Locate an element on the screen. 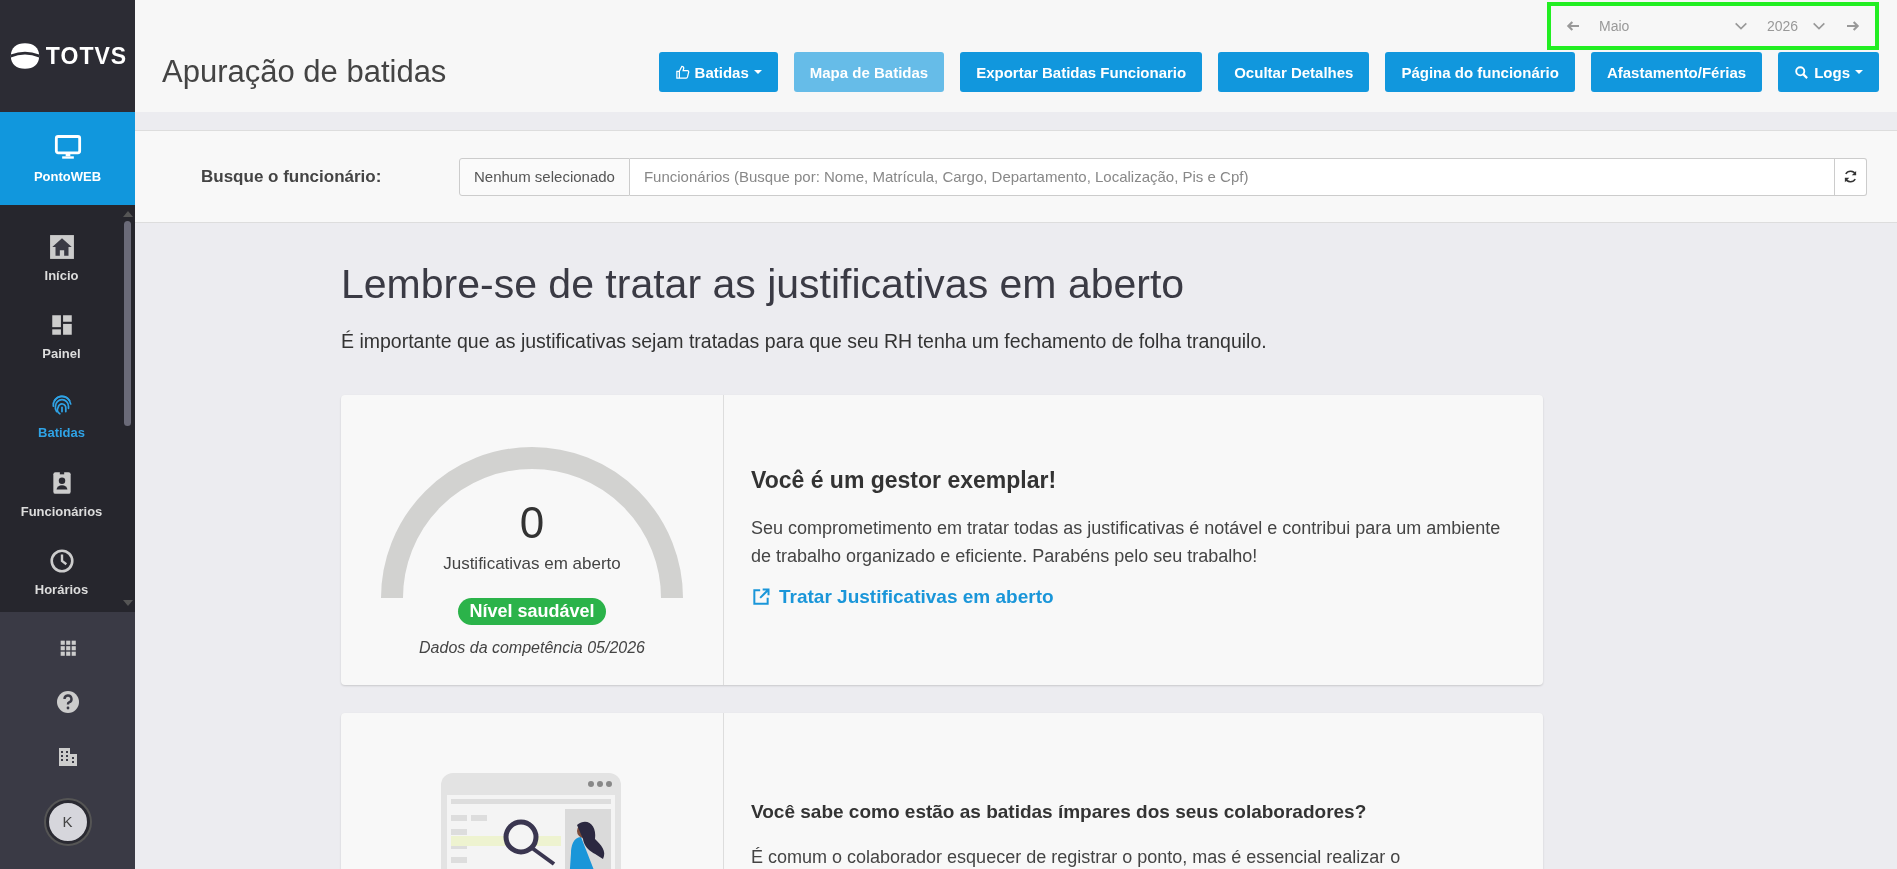  user-avatar: K is located at coordinates (67, 821).